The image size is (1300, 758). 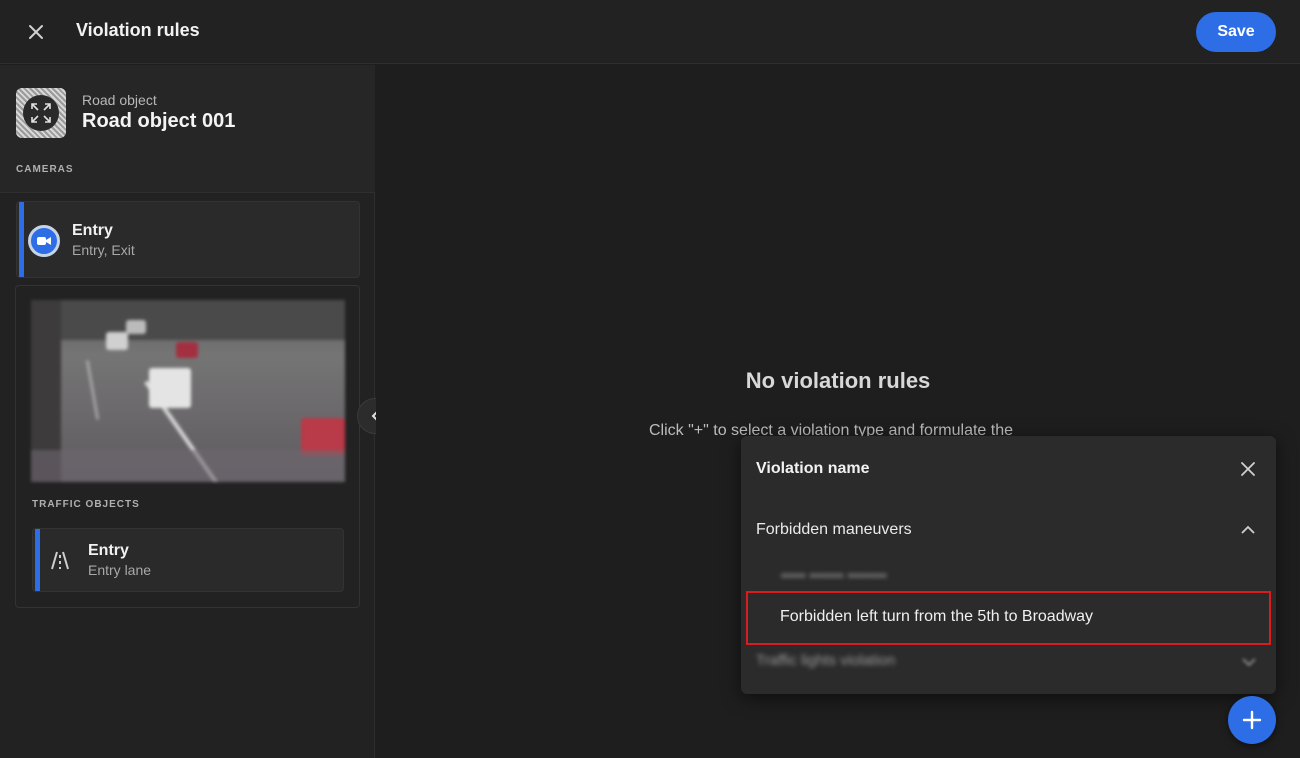 I want to click on road-object-avatar, so click(x=41, y=113).